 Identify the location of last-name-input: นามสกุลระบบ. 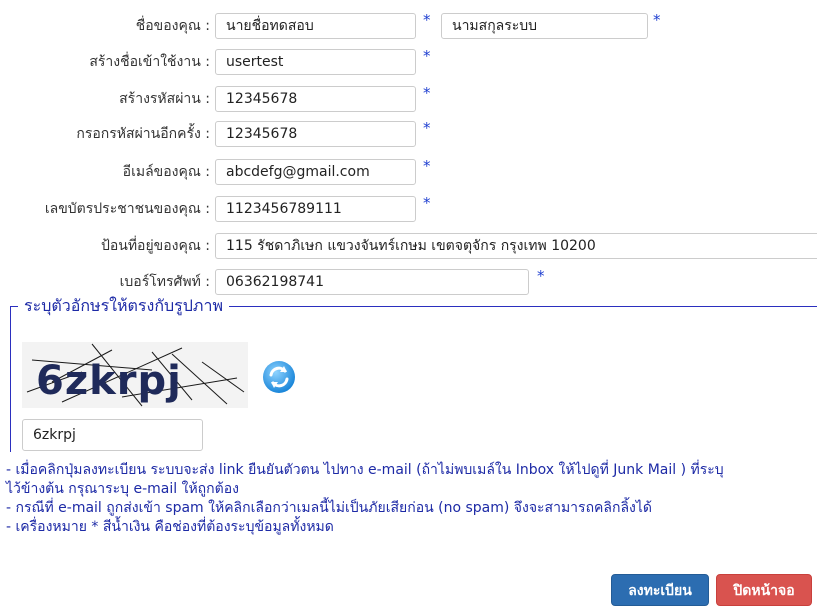
(544, 26).